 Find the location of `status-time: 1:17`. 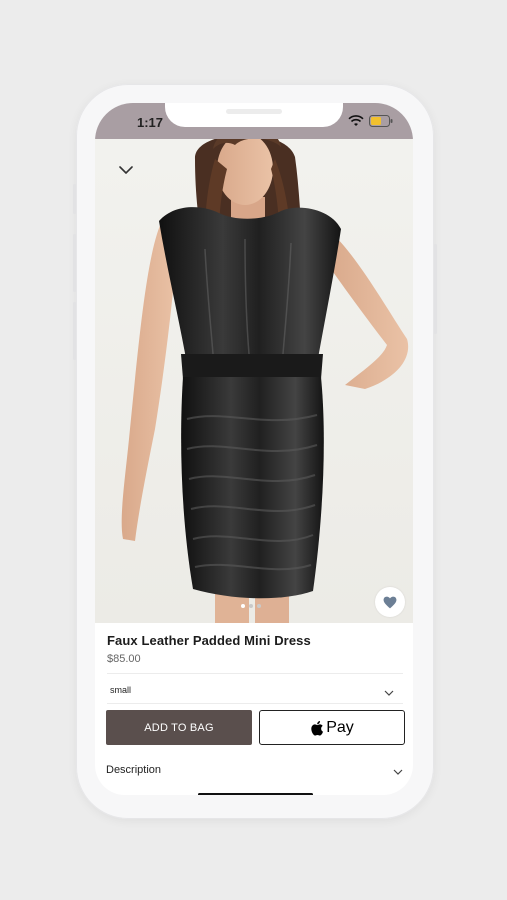

status-time: 1:17 is located at coordinates (150, 122).